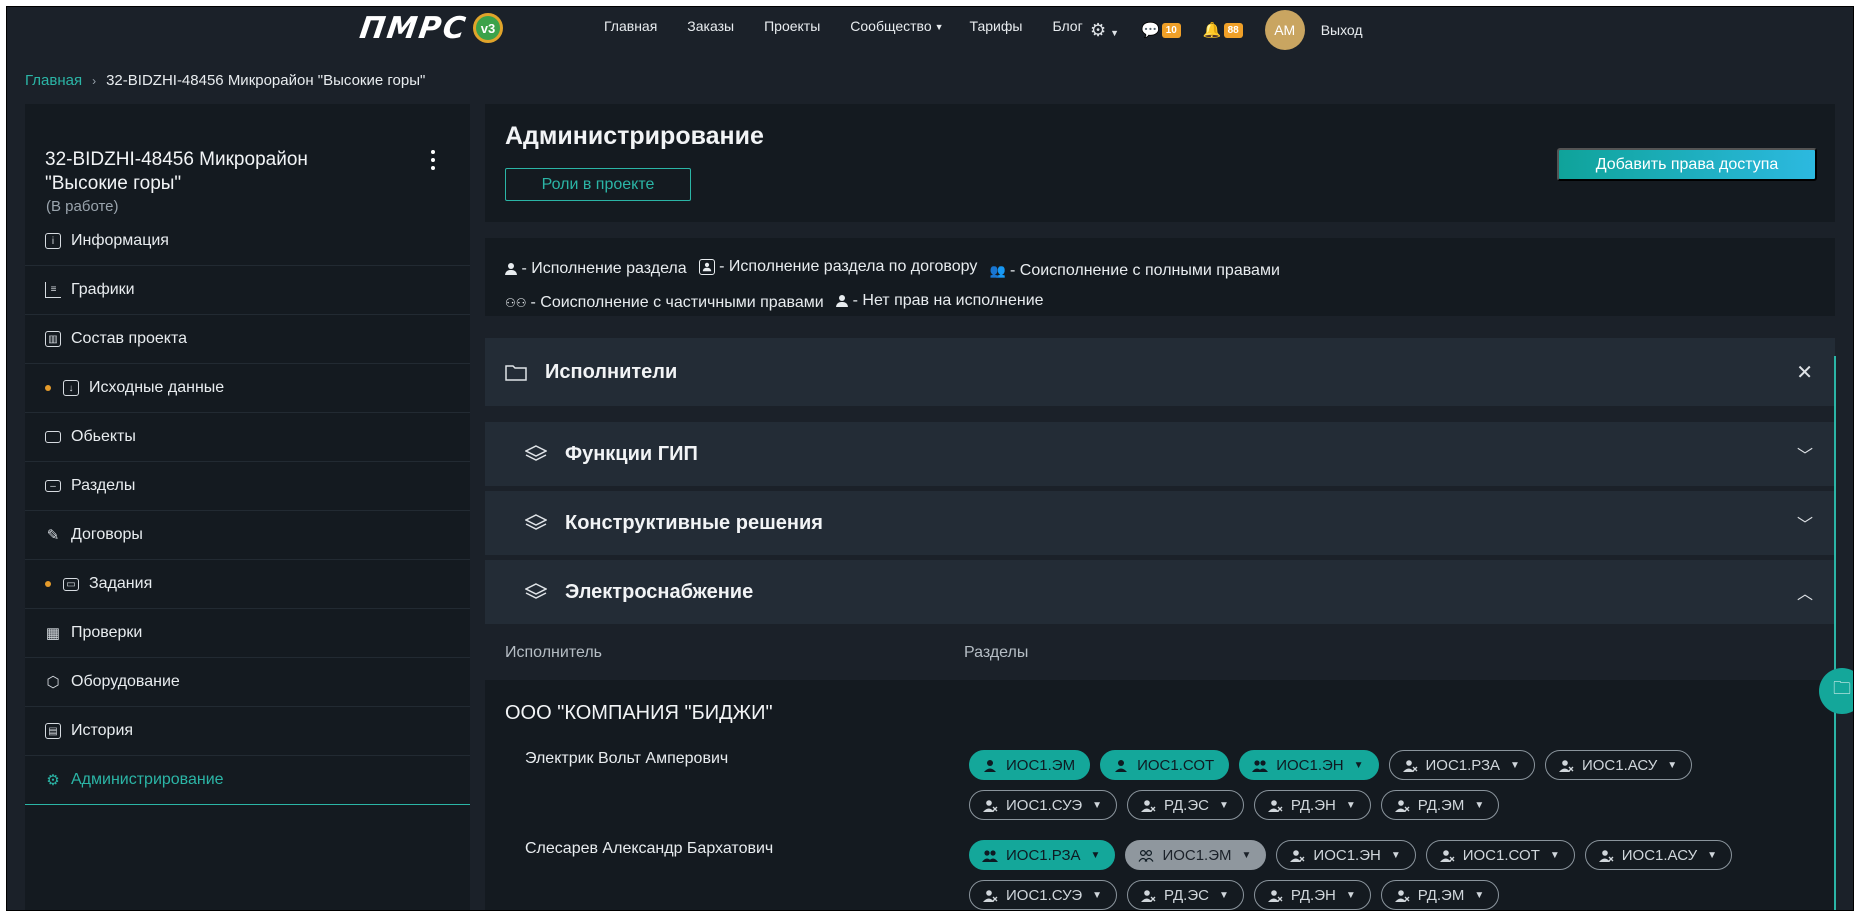 The height and width of the screenshot is (917, 1860). What do you see at coordinates (848, 266) in the screenshot?
I see `legend-label: - Исполнение раздела по договору` at bounding box center [848, 266].